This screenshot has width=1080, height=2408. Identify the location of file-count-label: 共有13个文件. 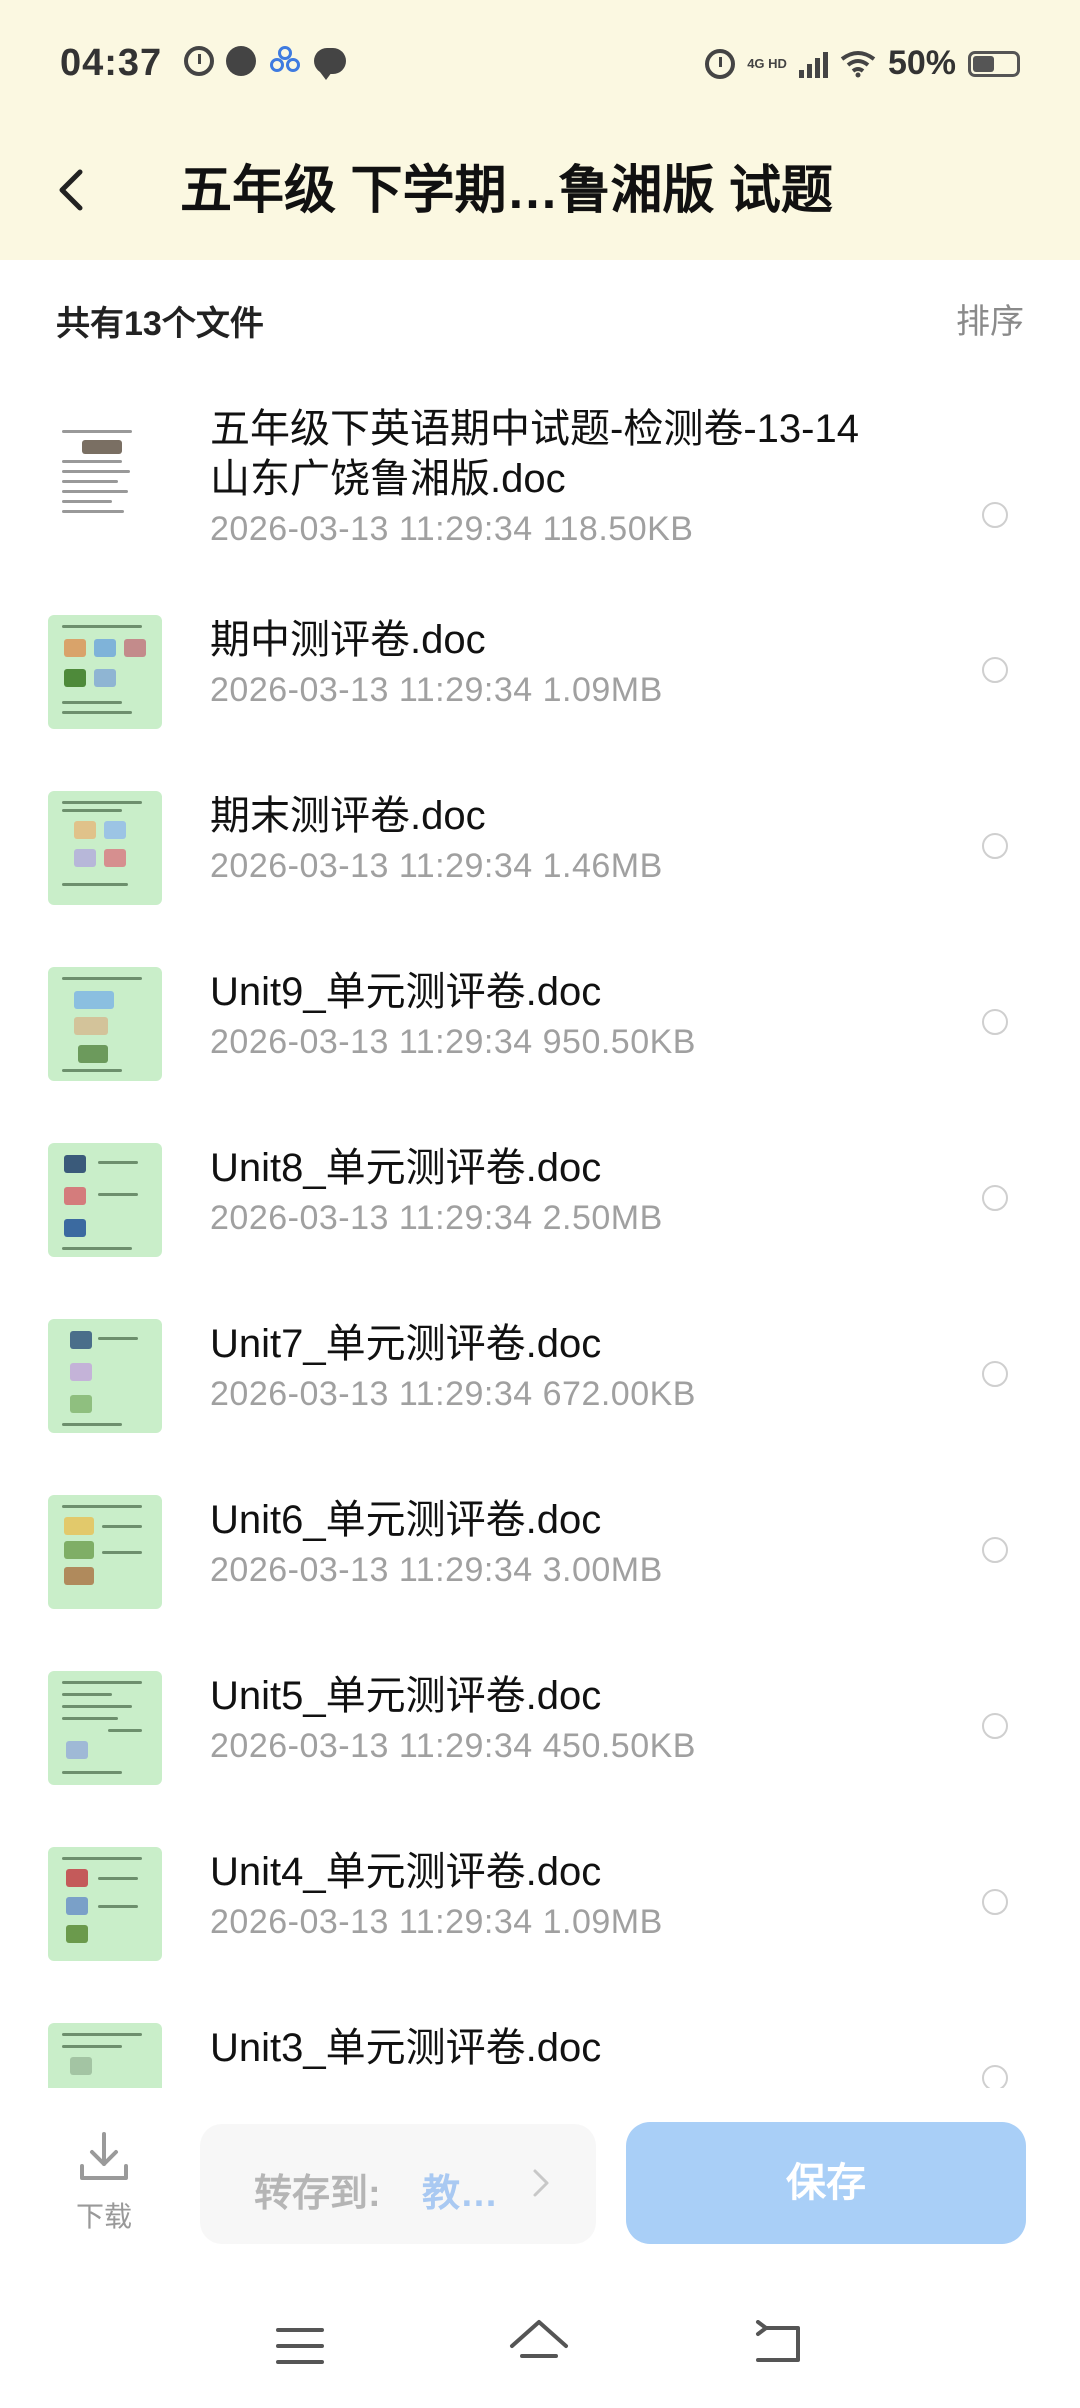
(160, 324).